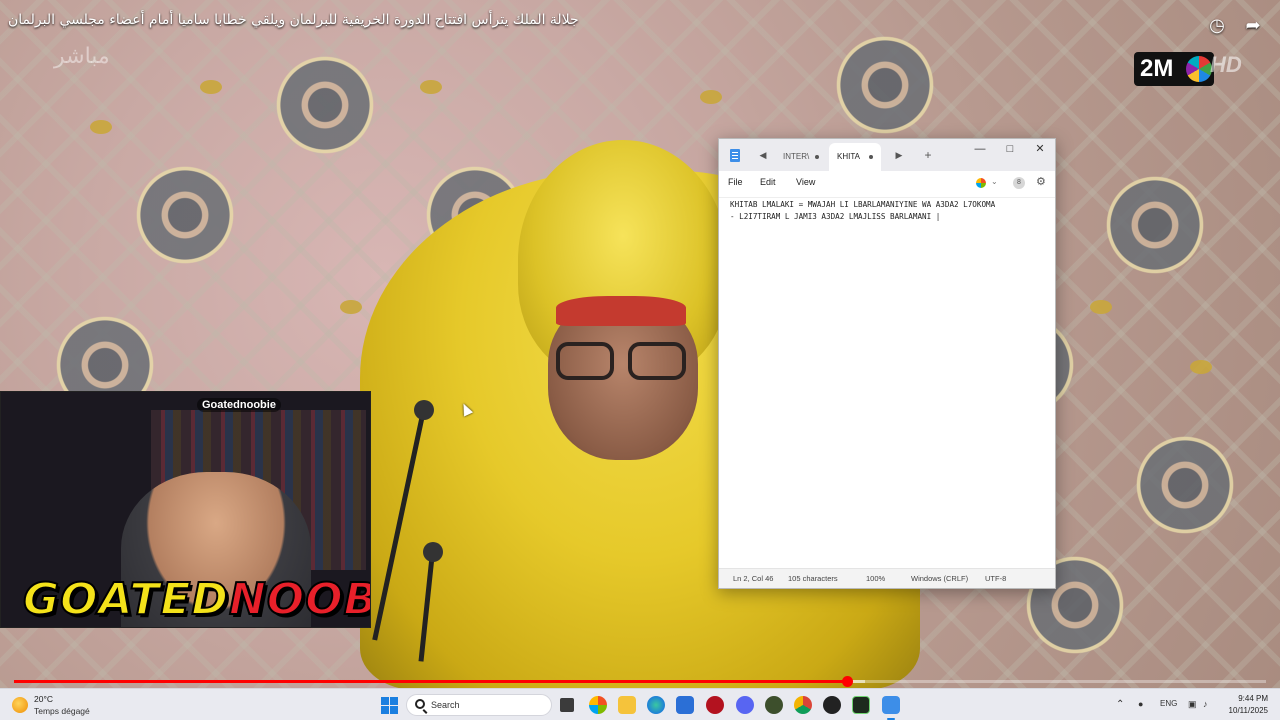 The height and width of the screenshot is (720, 1280). Describe the element at coordinates (899, 155) in the screenshot. I see `tab-scroll-right-button: ▶` at that location.